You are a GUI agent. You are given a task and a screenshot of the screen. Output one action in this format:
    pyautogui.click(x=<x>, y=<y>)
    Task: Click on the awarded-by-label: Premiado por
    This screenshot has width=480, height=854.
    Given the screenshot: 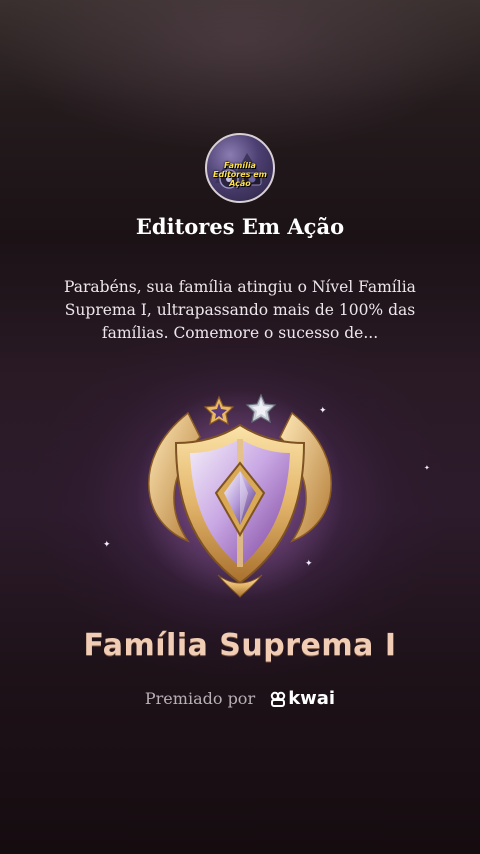 What is the action you would take?
    pyautogui.click(x=200, y=698)
    